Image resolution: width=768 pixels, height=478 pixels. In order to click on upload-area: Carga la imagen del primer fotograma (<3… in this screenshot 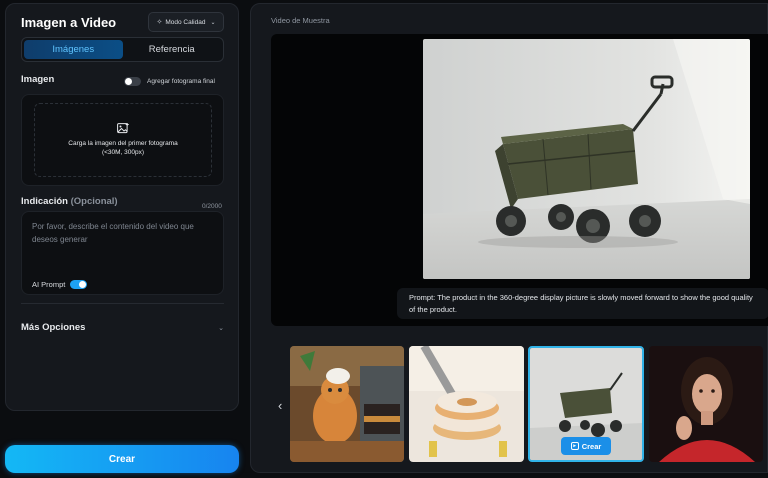, I will do `click(122, 140)`.